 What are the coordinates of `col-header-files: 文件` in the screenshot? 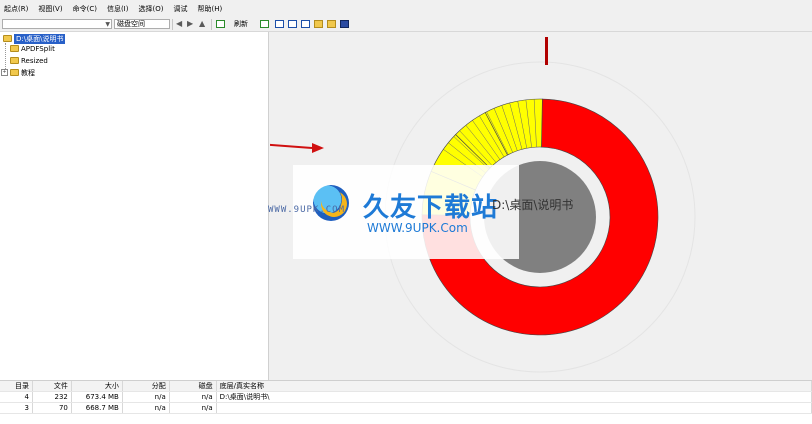 It's located at (52, 386).